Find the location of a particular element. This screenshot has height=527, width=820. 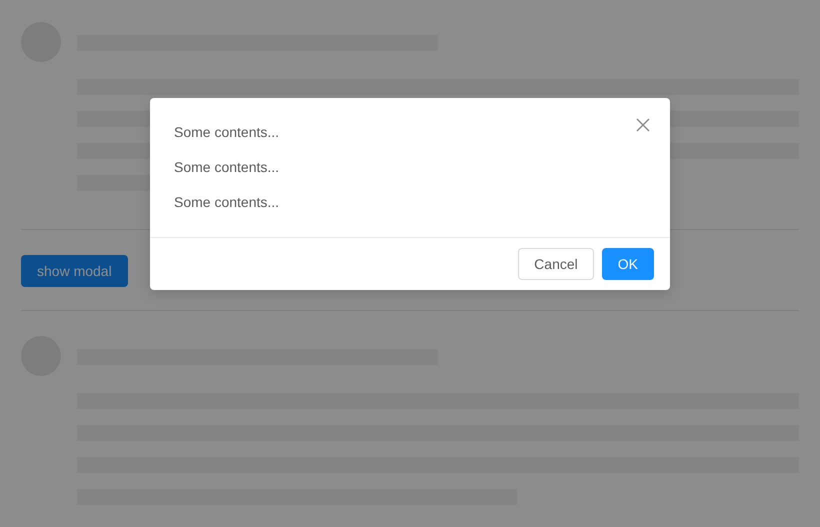

ok-button: OK is located at coordinates (628, 264).